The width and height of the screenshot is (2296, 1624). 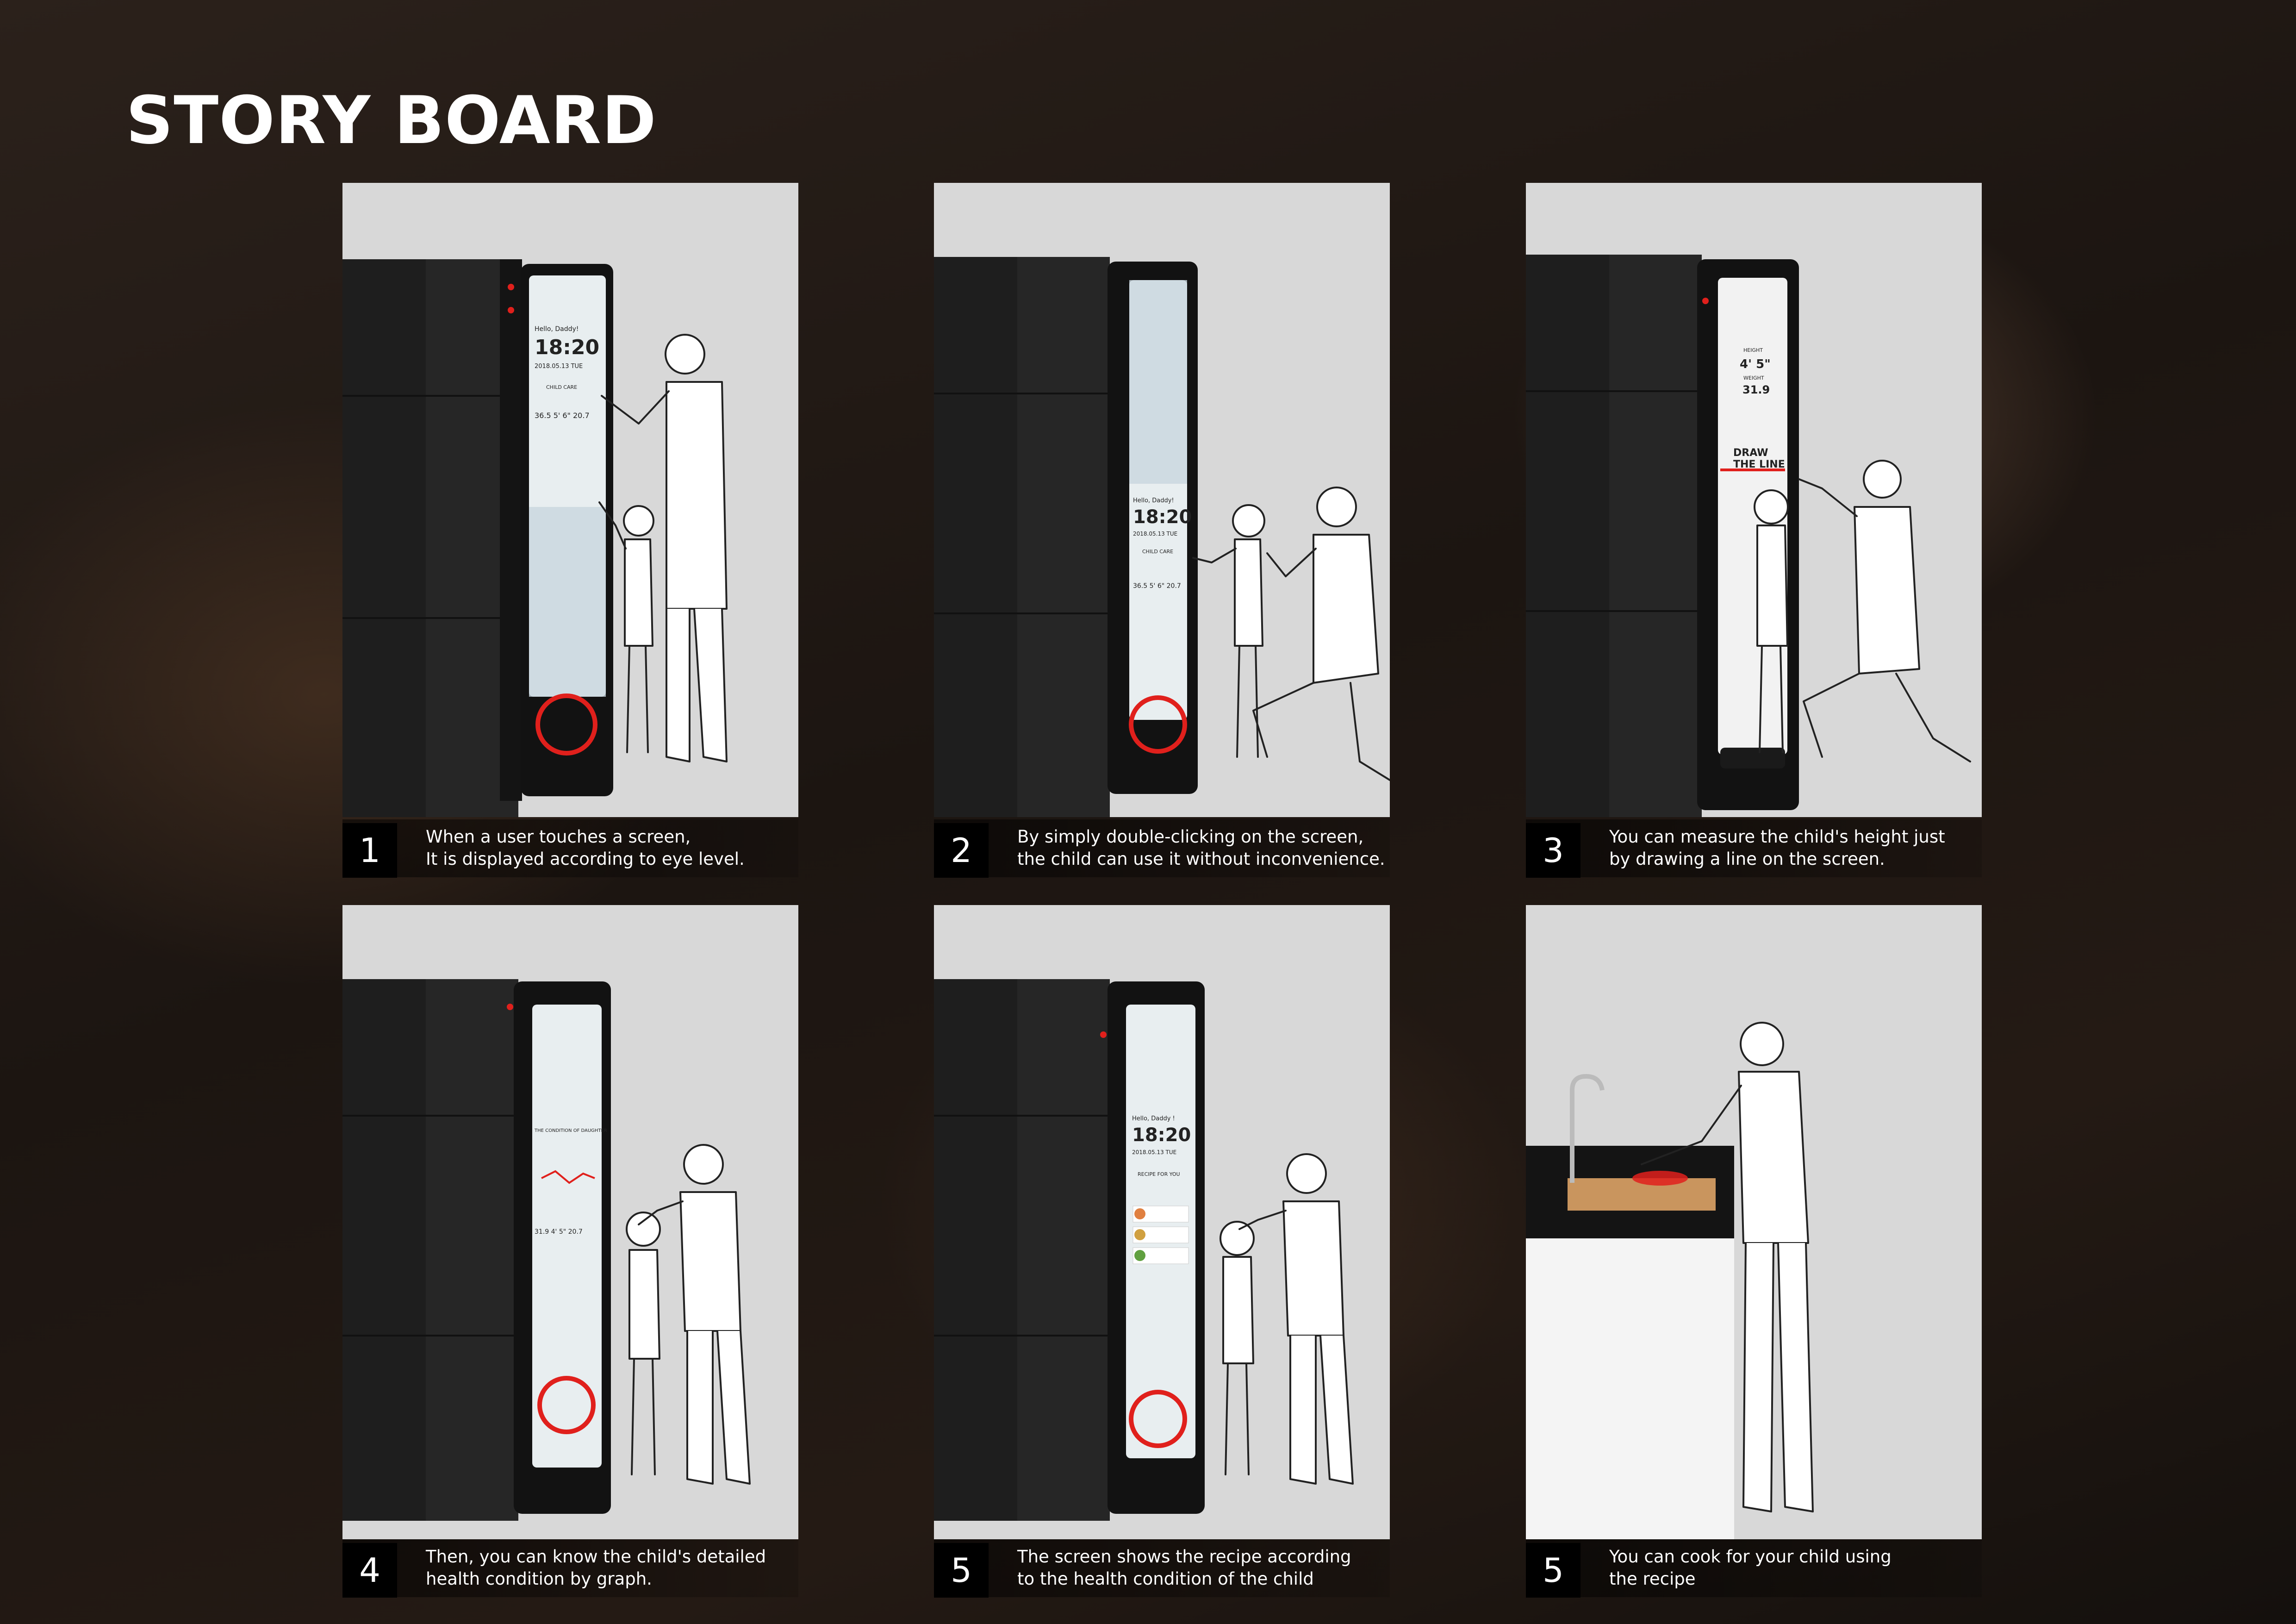 I want to click on svg-text: 31.9 4' 5" 20.7, so click(x=559, y=1232).